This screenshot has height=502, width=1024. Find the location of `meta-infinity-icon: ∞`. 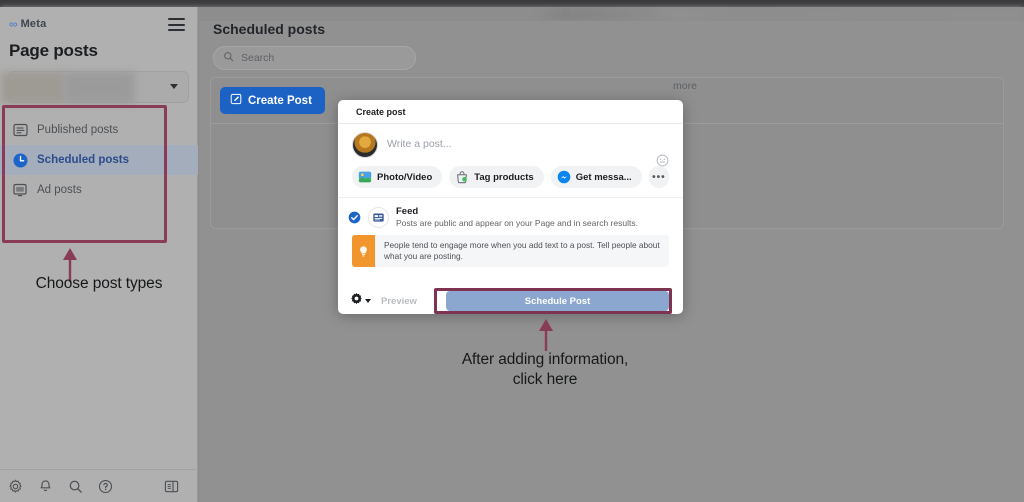

meta-infinity-icon: ∞ is located at coordinates (13, 24).